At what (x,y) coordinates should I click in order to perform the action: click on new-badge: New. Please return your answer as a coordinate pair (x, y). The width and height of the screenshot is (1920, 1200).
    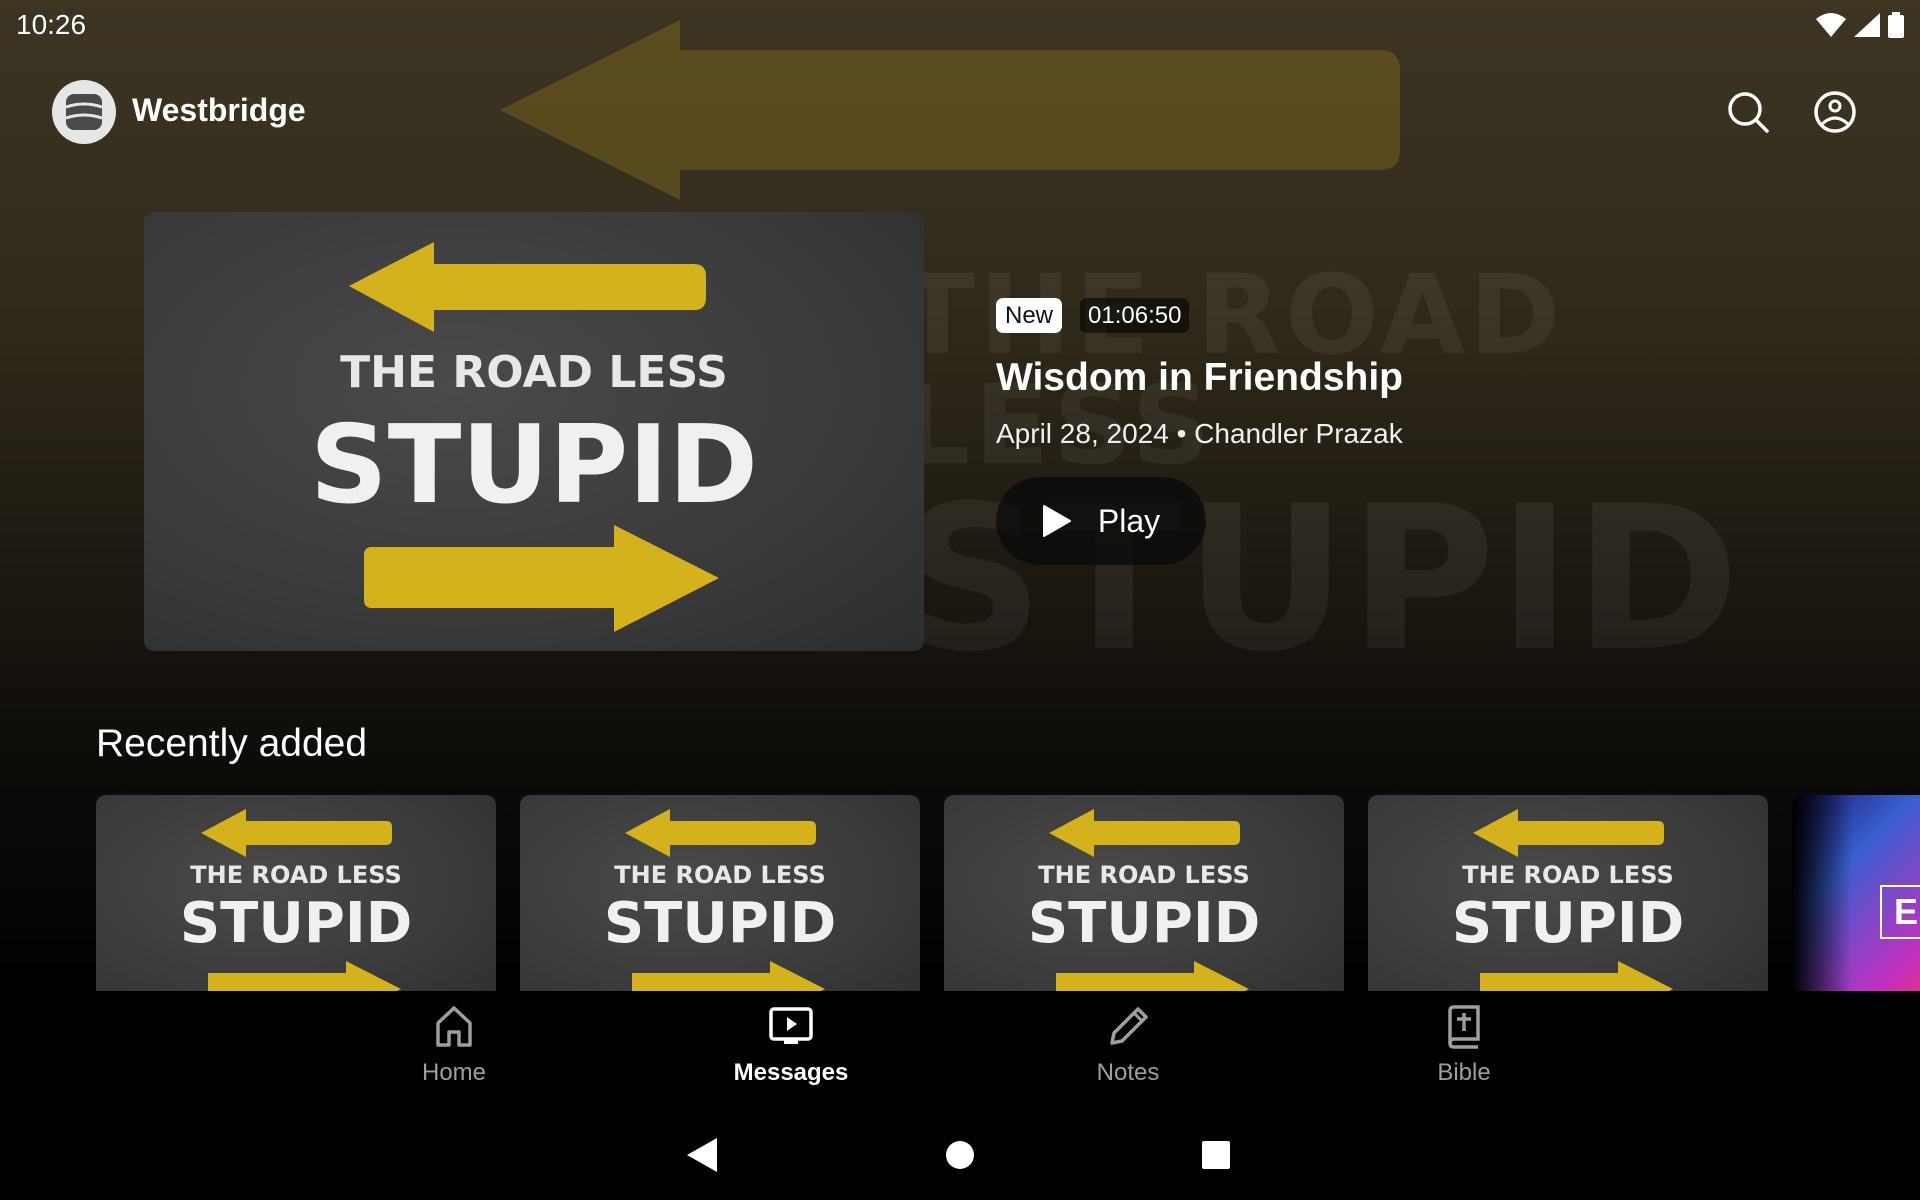
    Looking at the image, I should click on (1029, 315).